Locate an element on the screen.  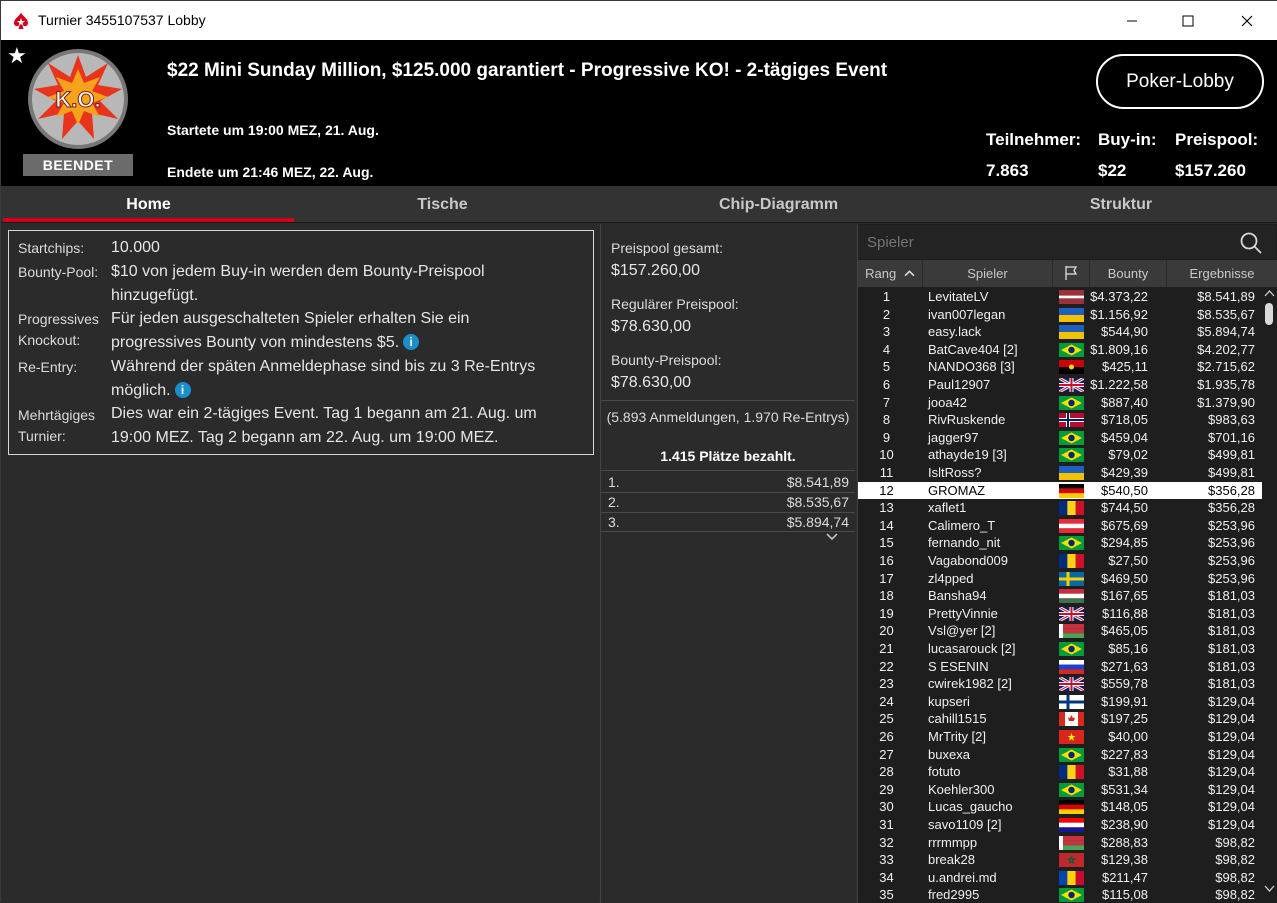
player-name: IsltRoss? is located at coordinates (955, 472).